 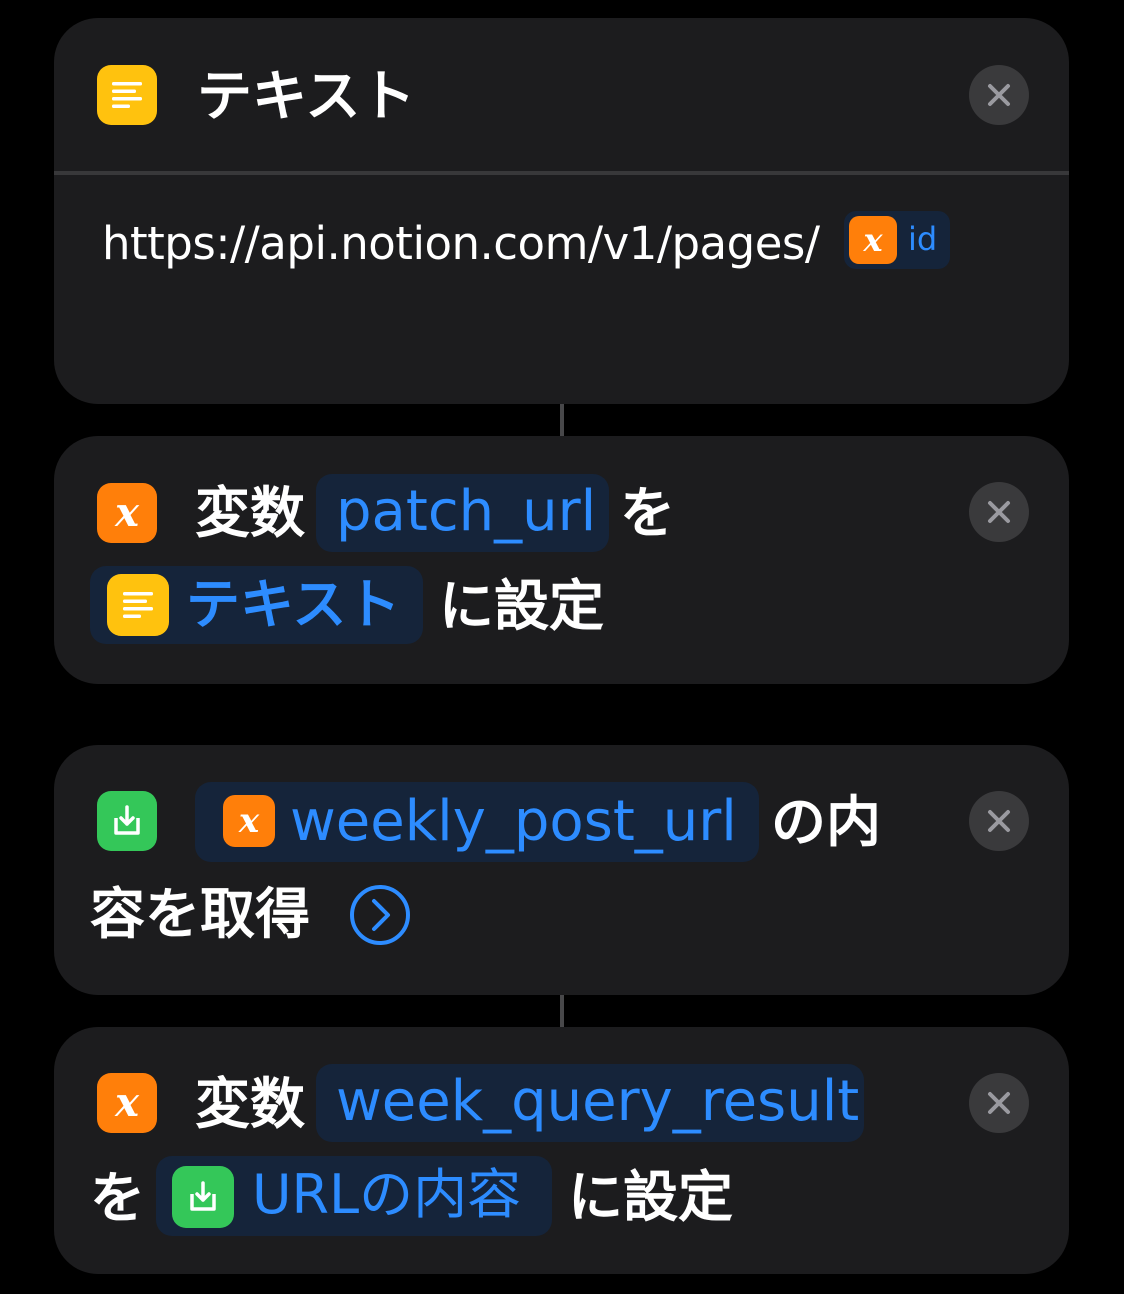 I want to click on action-title: テキスト, so click(x=306, y=96).